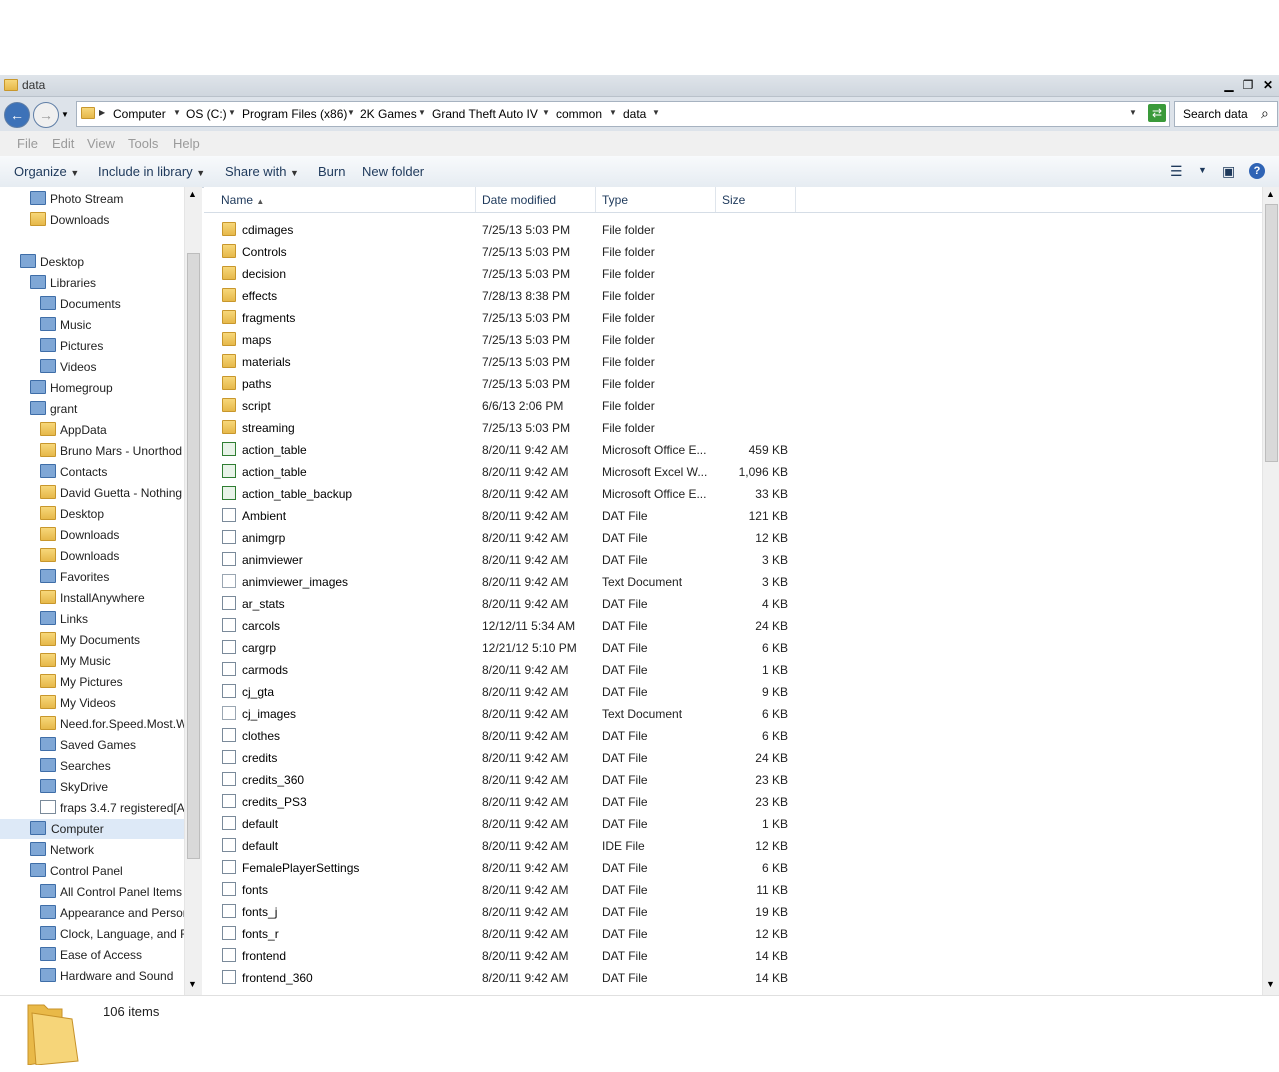 The width and height of the screenshot is (1279, 1072). What do you see at coordinates (345, 199) in the screenshot?
I see `column-header-name: Name ▲` at bounding box center [345, 199].